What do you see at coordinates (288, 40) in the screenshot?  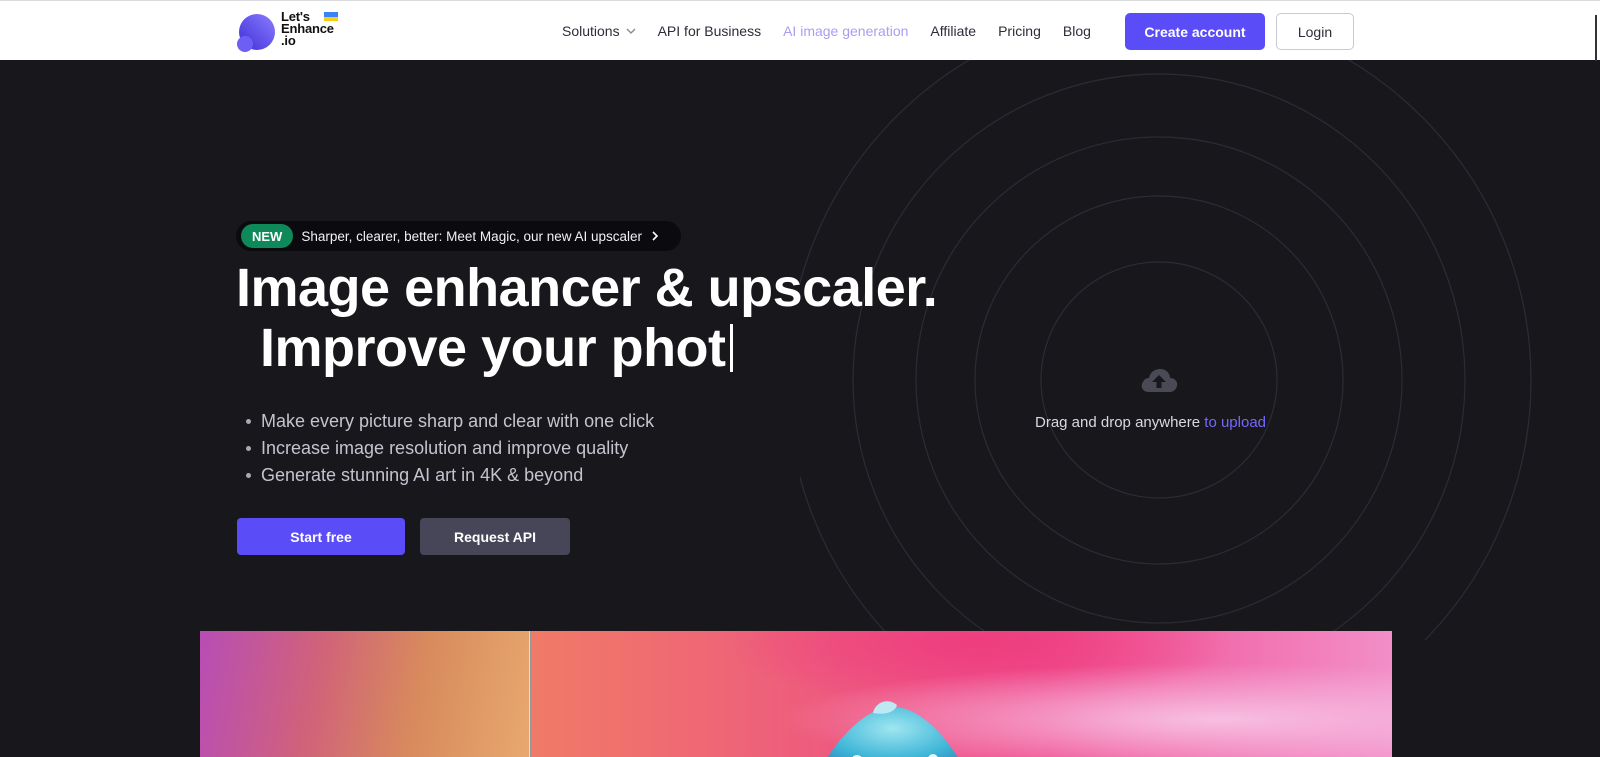 I see `logo-line3: .io` at bounding box center [288, 40].